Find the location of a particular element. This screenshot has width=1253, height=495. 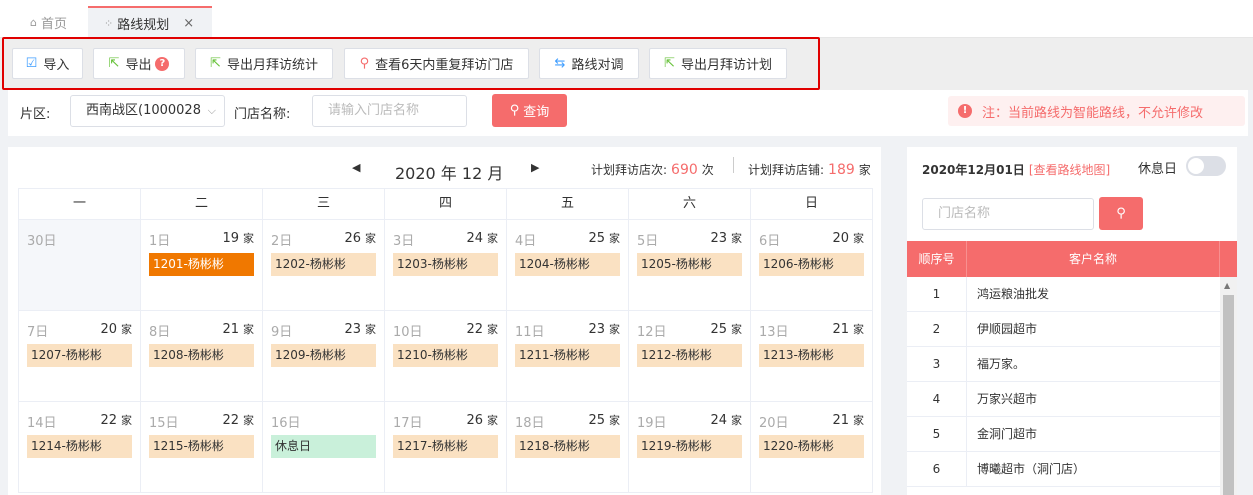

table-row: 5 金洞门超市 is located at coordinates (1072, 434).